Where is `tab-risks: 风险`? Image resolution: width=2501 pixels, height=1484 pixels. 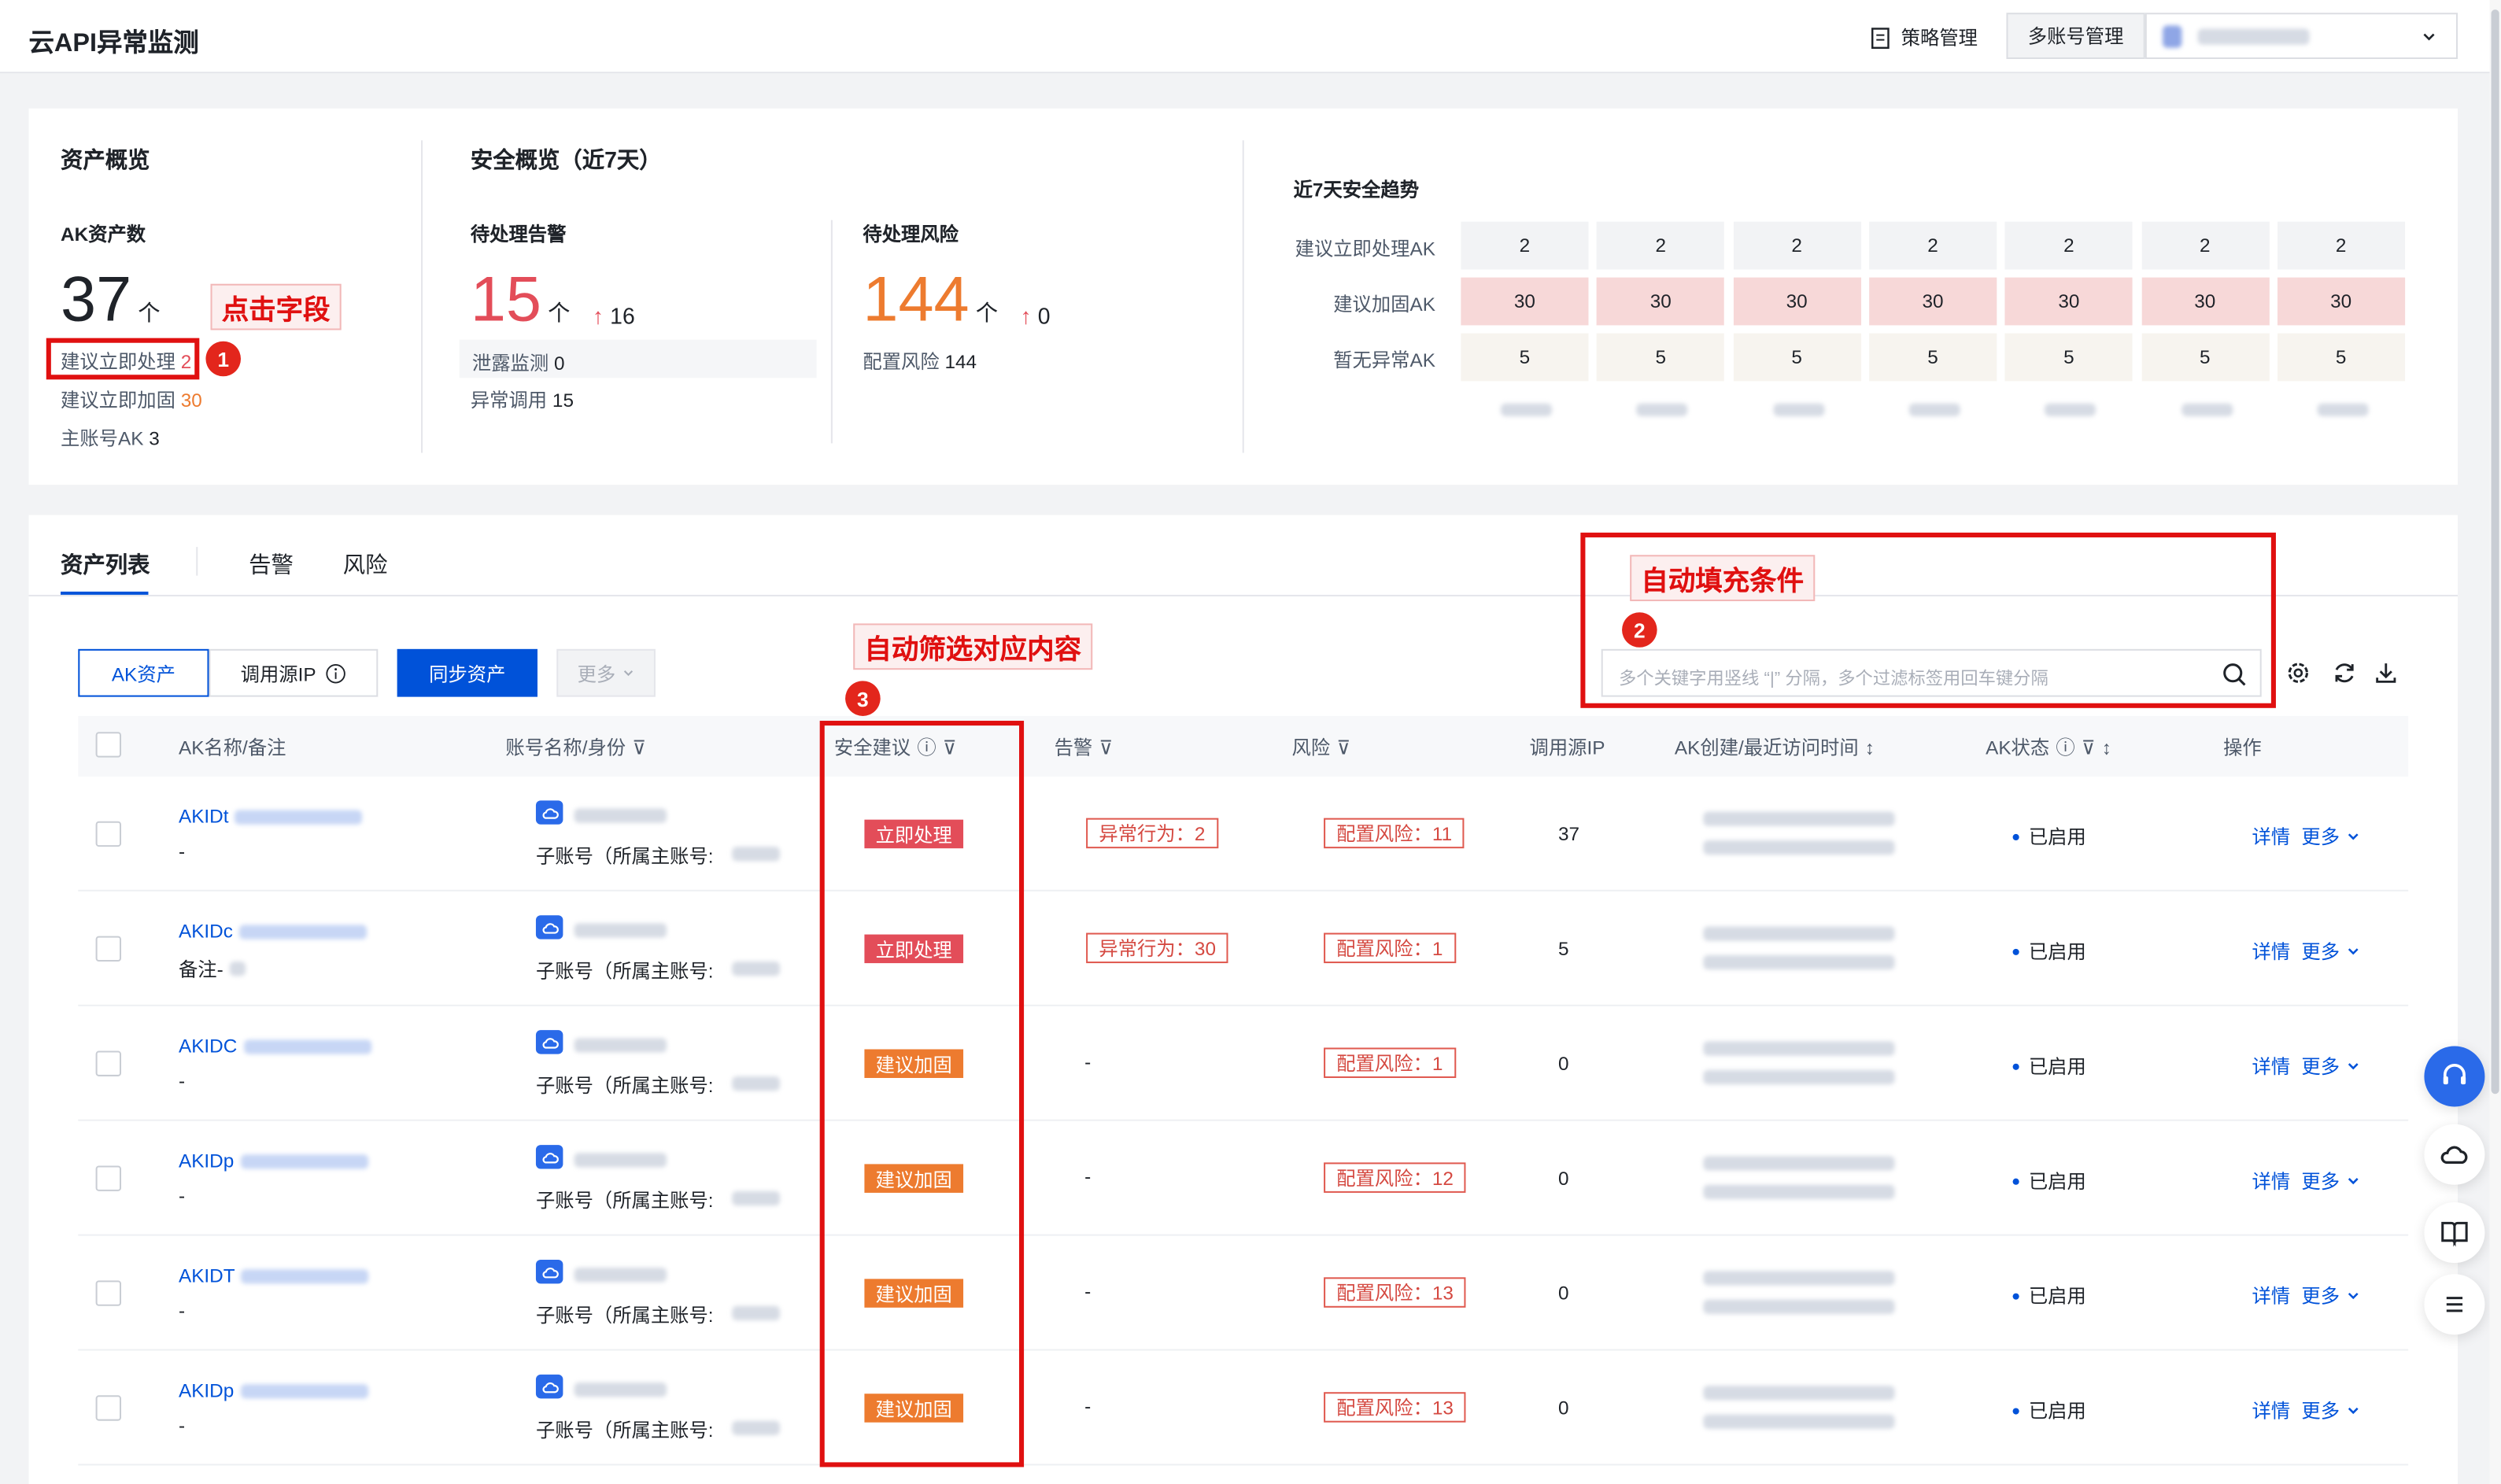
tab-risks: 风险 is located at coordinates (365, 564).